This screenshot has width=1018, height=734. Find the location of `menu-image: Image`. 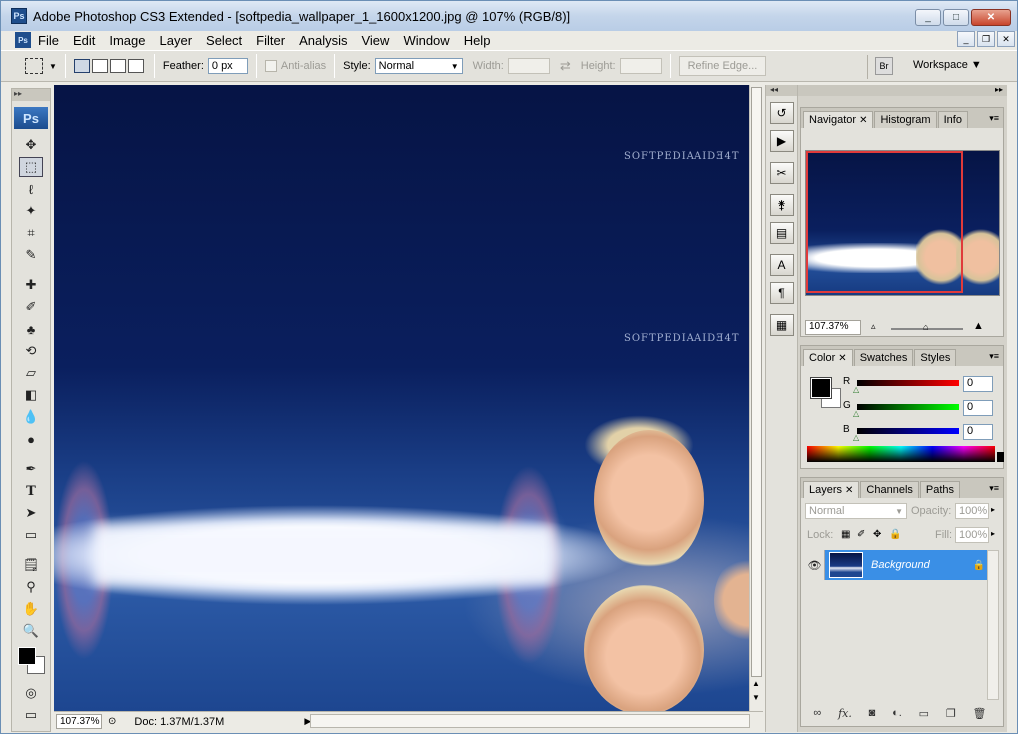

menu-image: Image is located at coordinates (127, 40).